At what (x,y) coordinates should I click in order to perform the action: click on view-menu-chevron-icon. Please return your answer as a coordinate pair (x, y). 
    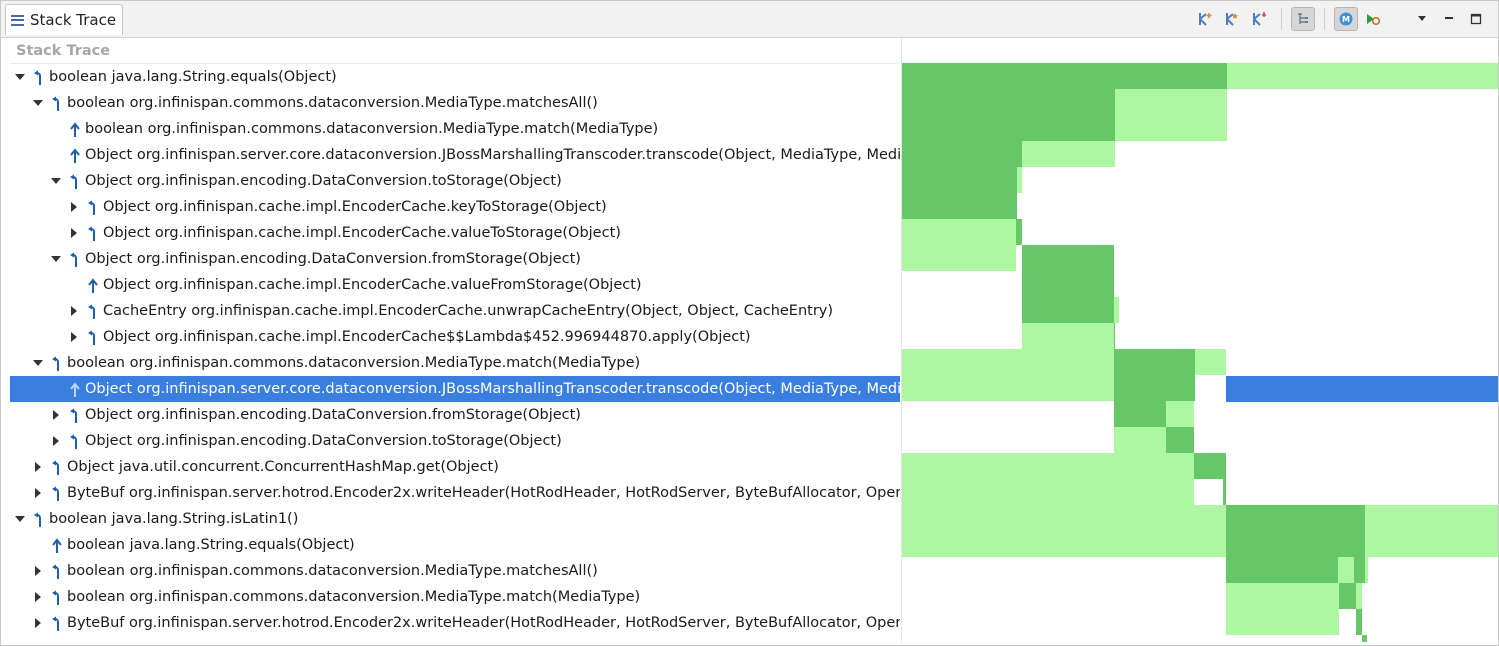
    Looking at the image, I should click on (1422, 19).